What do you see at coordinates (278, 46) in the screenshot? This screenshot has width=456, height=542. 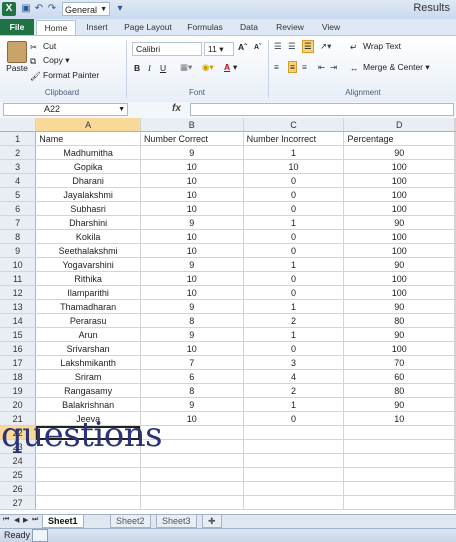 I see `align-top-icon: ☰` at bounding box center [278, 46].